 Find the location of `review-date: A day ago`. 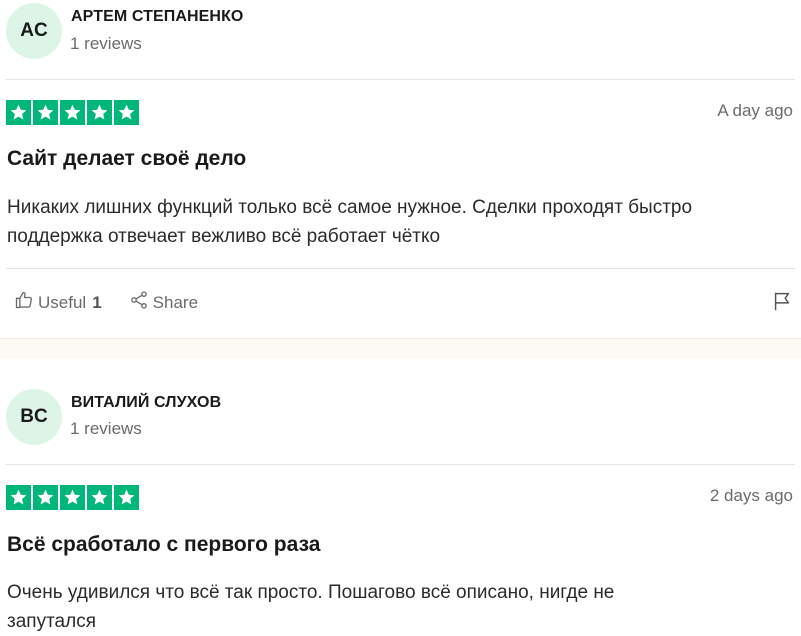

review-date: A day ago is located at coordinates (755, 110).